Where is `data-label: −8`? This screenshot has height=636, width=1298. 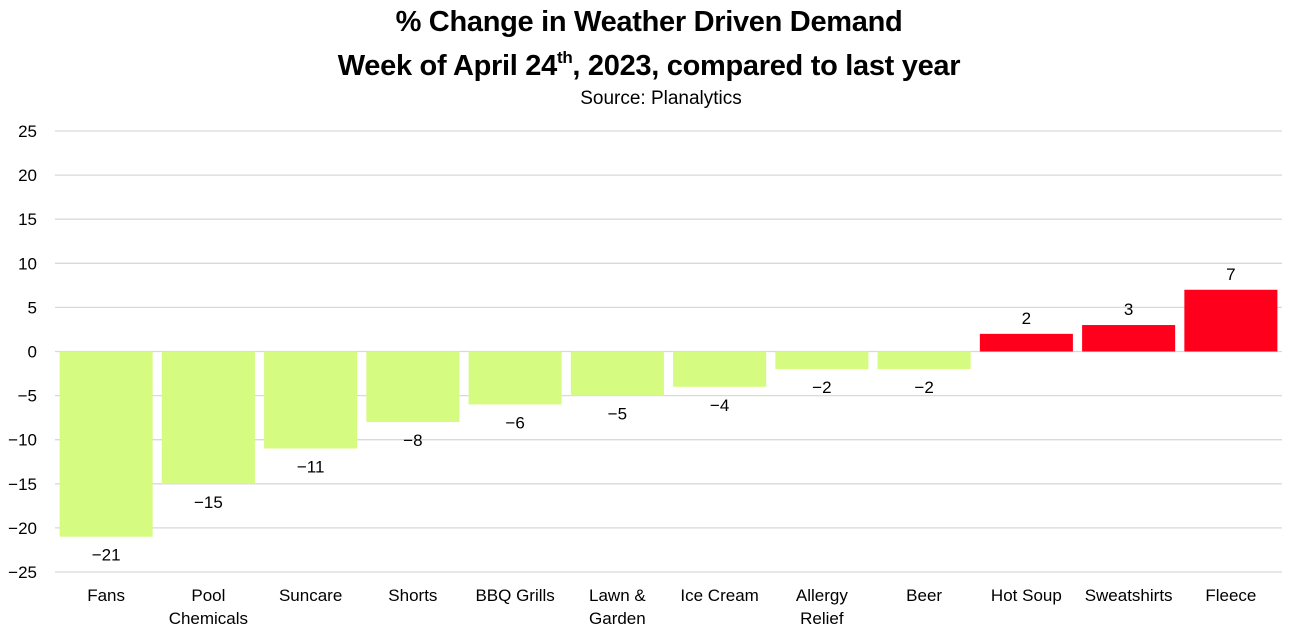
data-label: −8 is located at coordinates (412, 440).